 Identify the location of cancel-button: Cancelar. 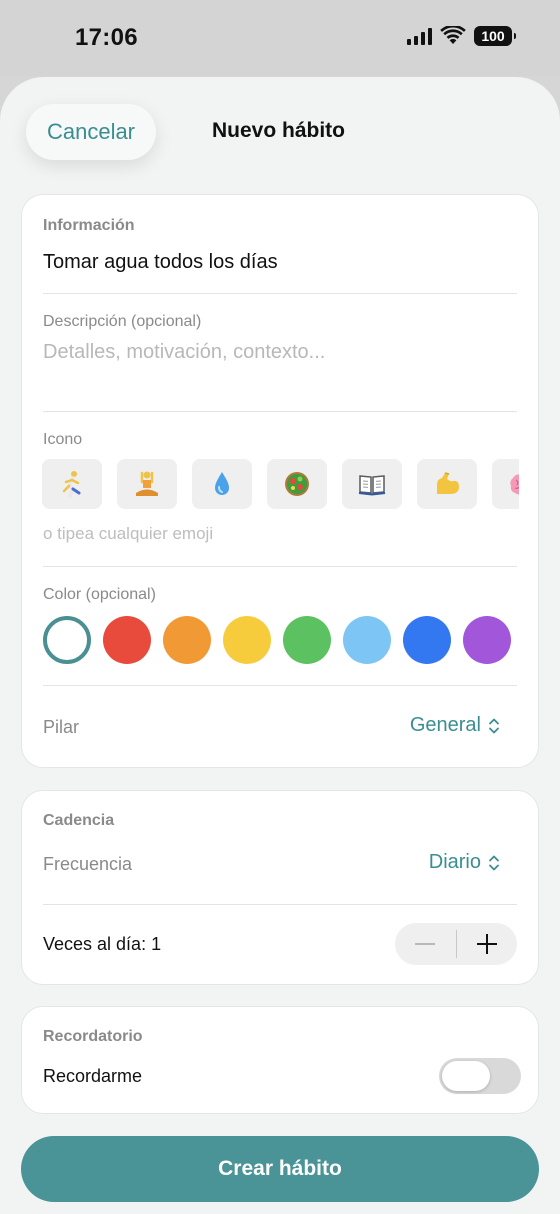
(91, 132).